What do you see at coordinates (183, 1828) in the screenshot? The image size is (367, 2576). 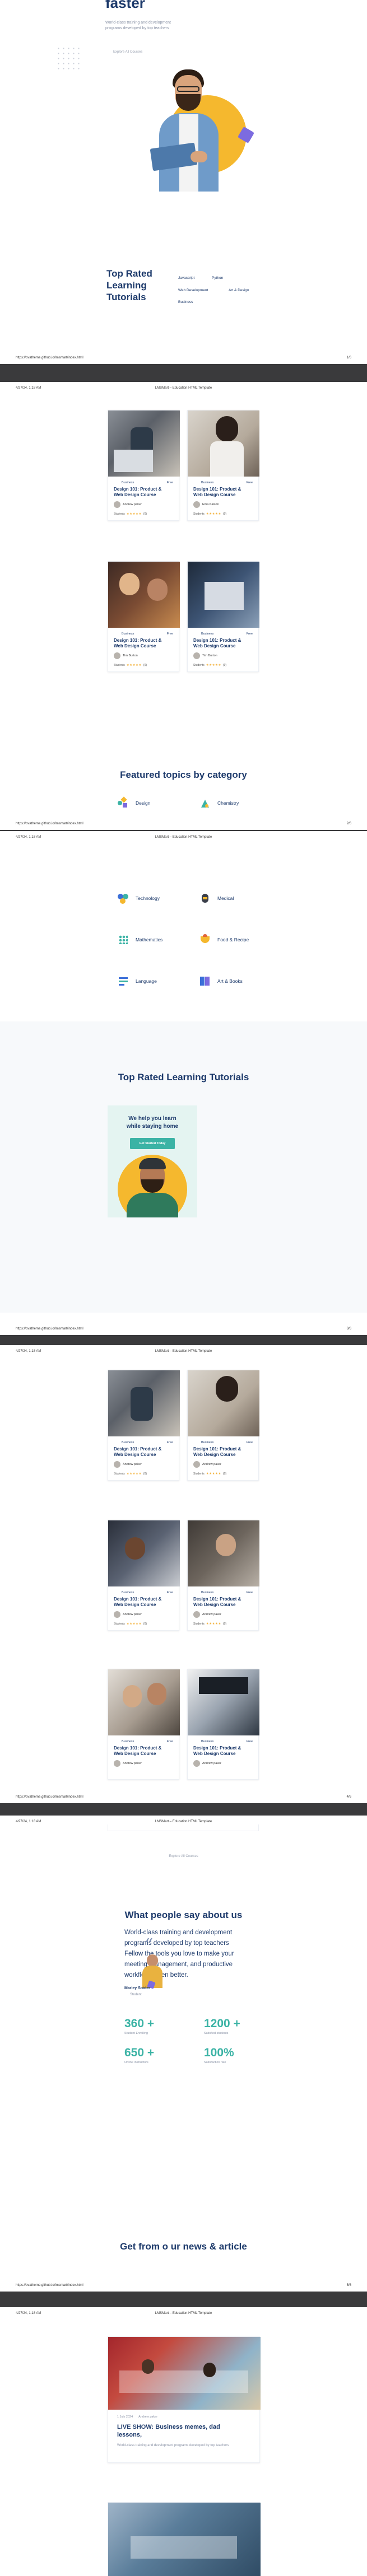 I see `cards-bottom-edge` at bounding box center [183, 1828].